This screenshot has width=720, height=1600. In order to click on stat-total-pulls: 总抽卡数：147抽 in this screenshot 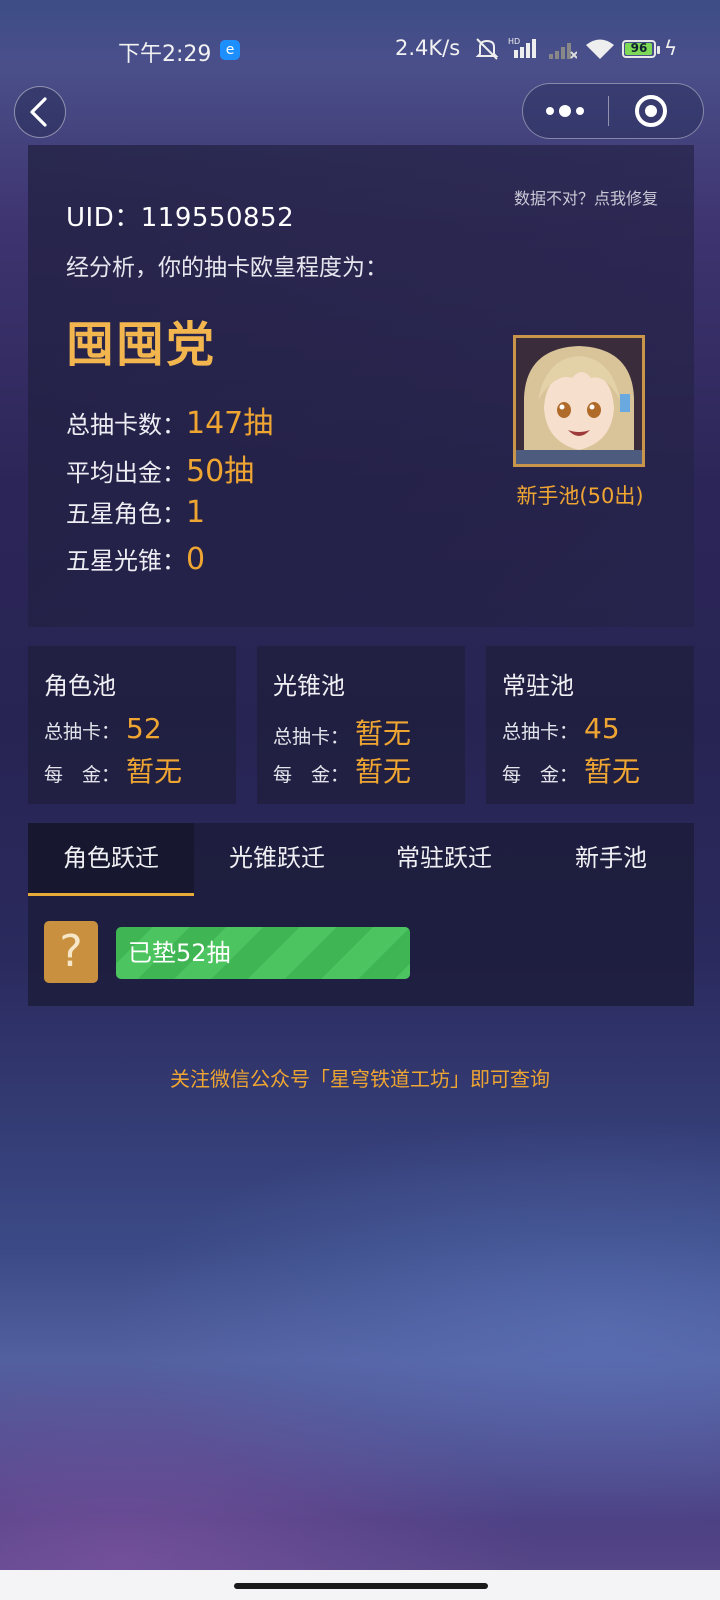, I will do `click(169, 420)`.